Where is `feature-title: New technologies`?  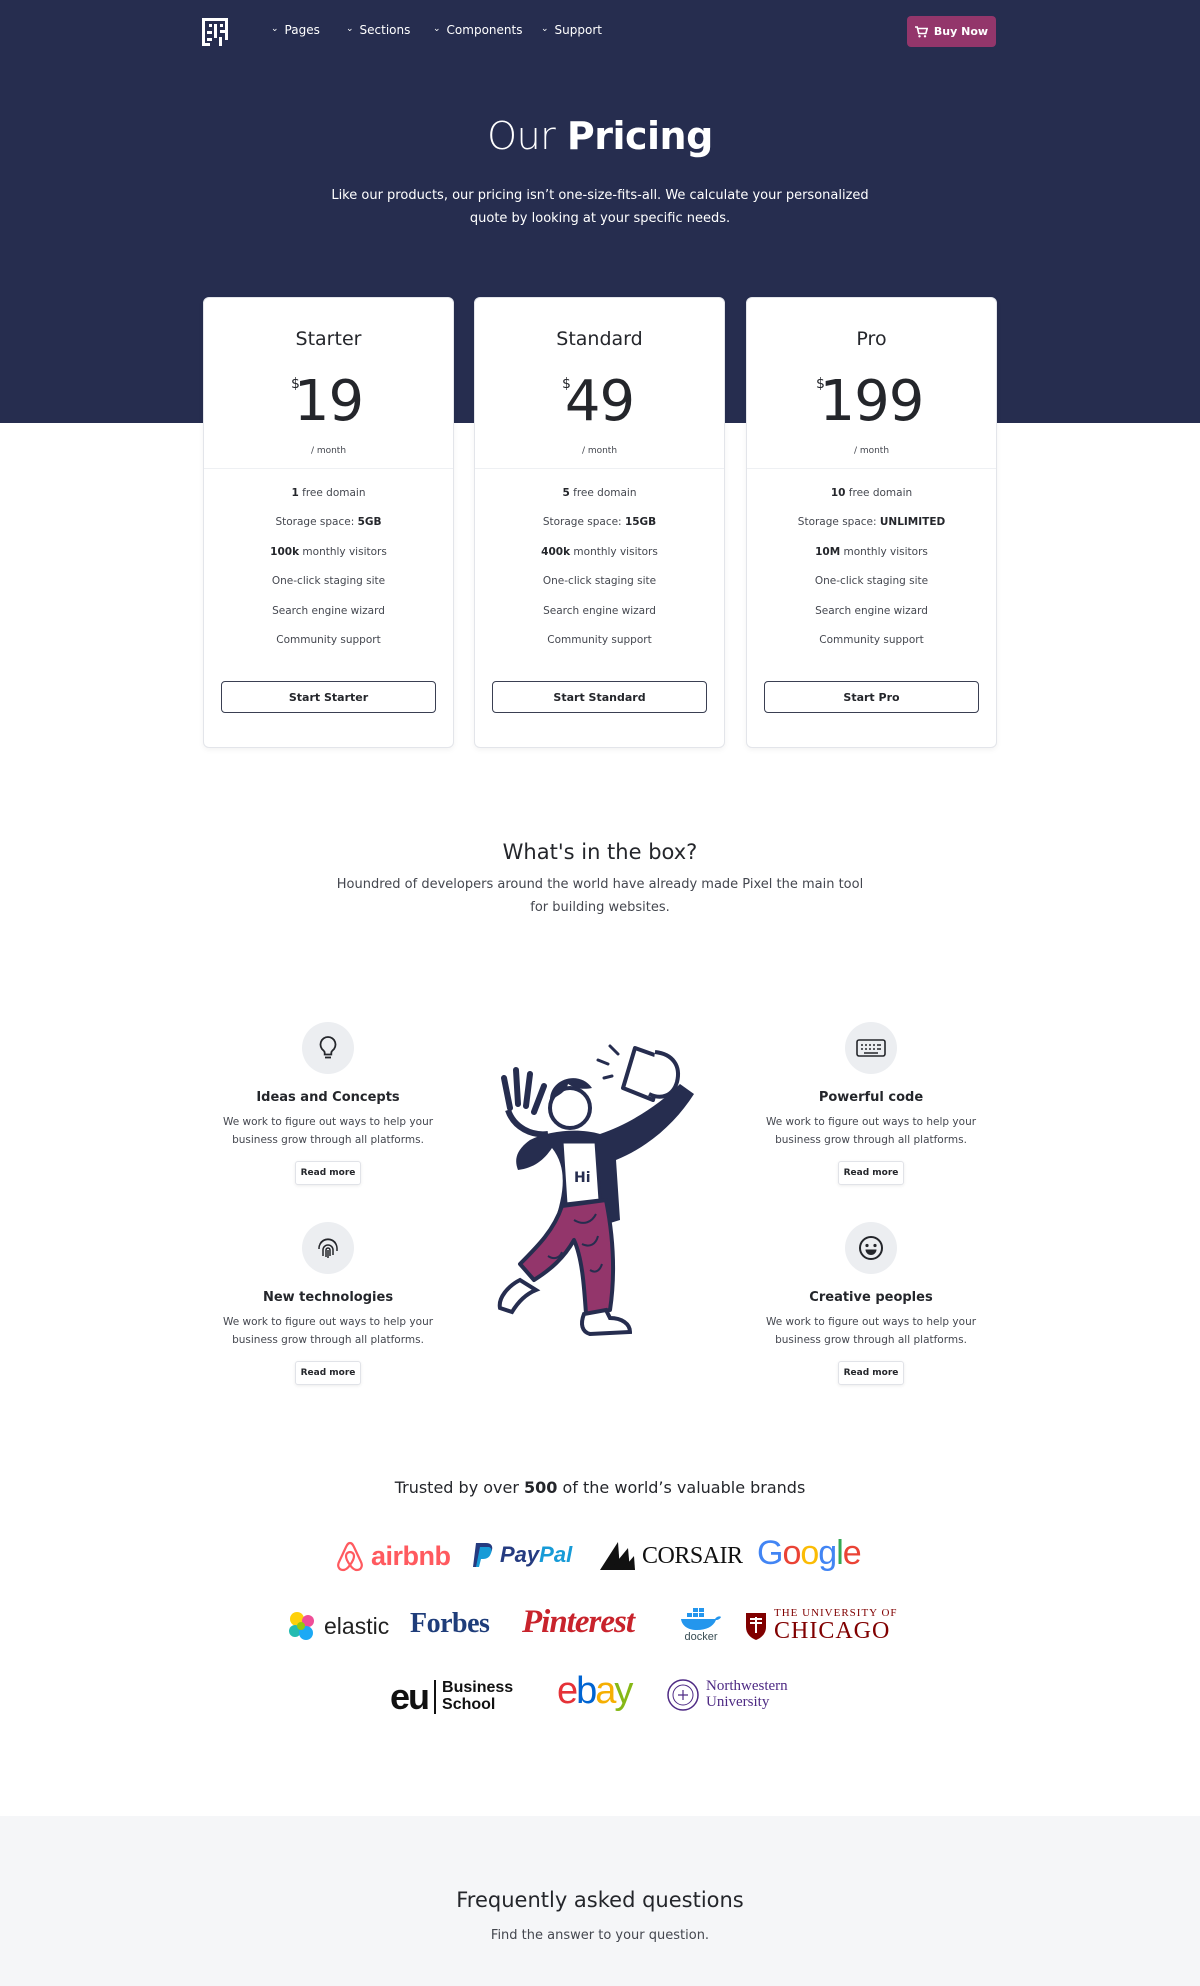 feature-title: New technologies is located at coordinates (328, 1297).